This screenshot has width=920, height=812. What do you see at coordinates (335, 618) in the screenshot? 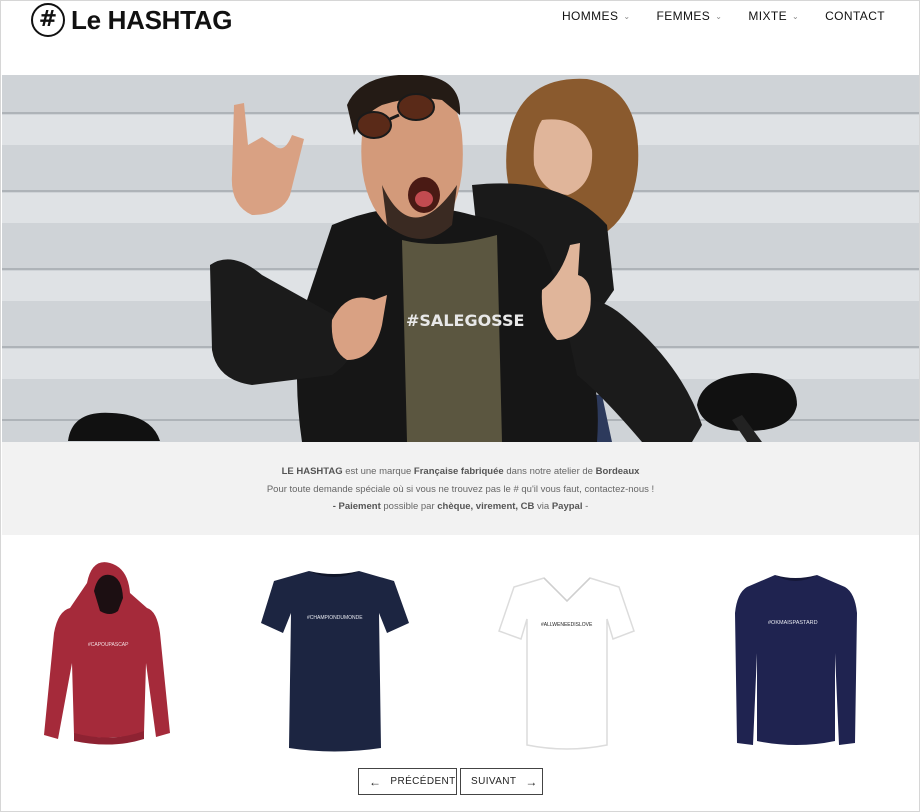
I see `product-print-text: #CHAMPIONDUMONDE` at bounding box center [335, 618].